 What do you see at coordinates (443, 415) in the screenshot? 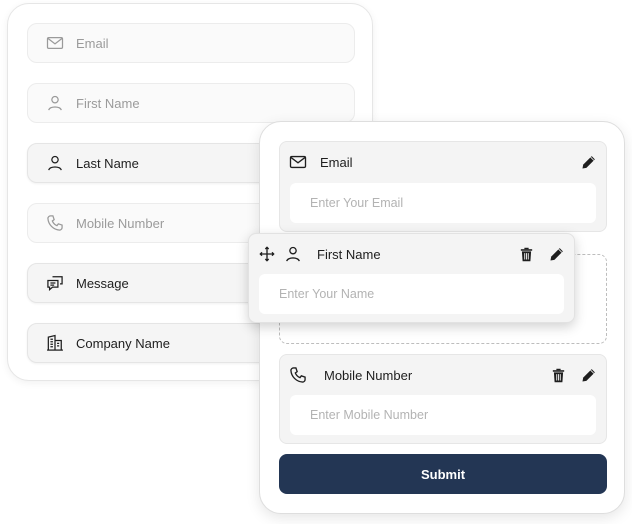
I see `mobile-number-input` at bounding box center [443, 415].